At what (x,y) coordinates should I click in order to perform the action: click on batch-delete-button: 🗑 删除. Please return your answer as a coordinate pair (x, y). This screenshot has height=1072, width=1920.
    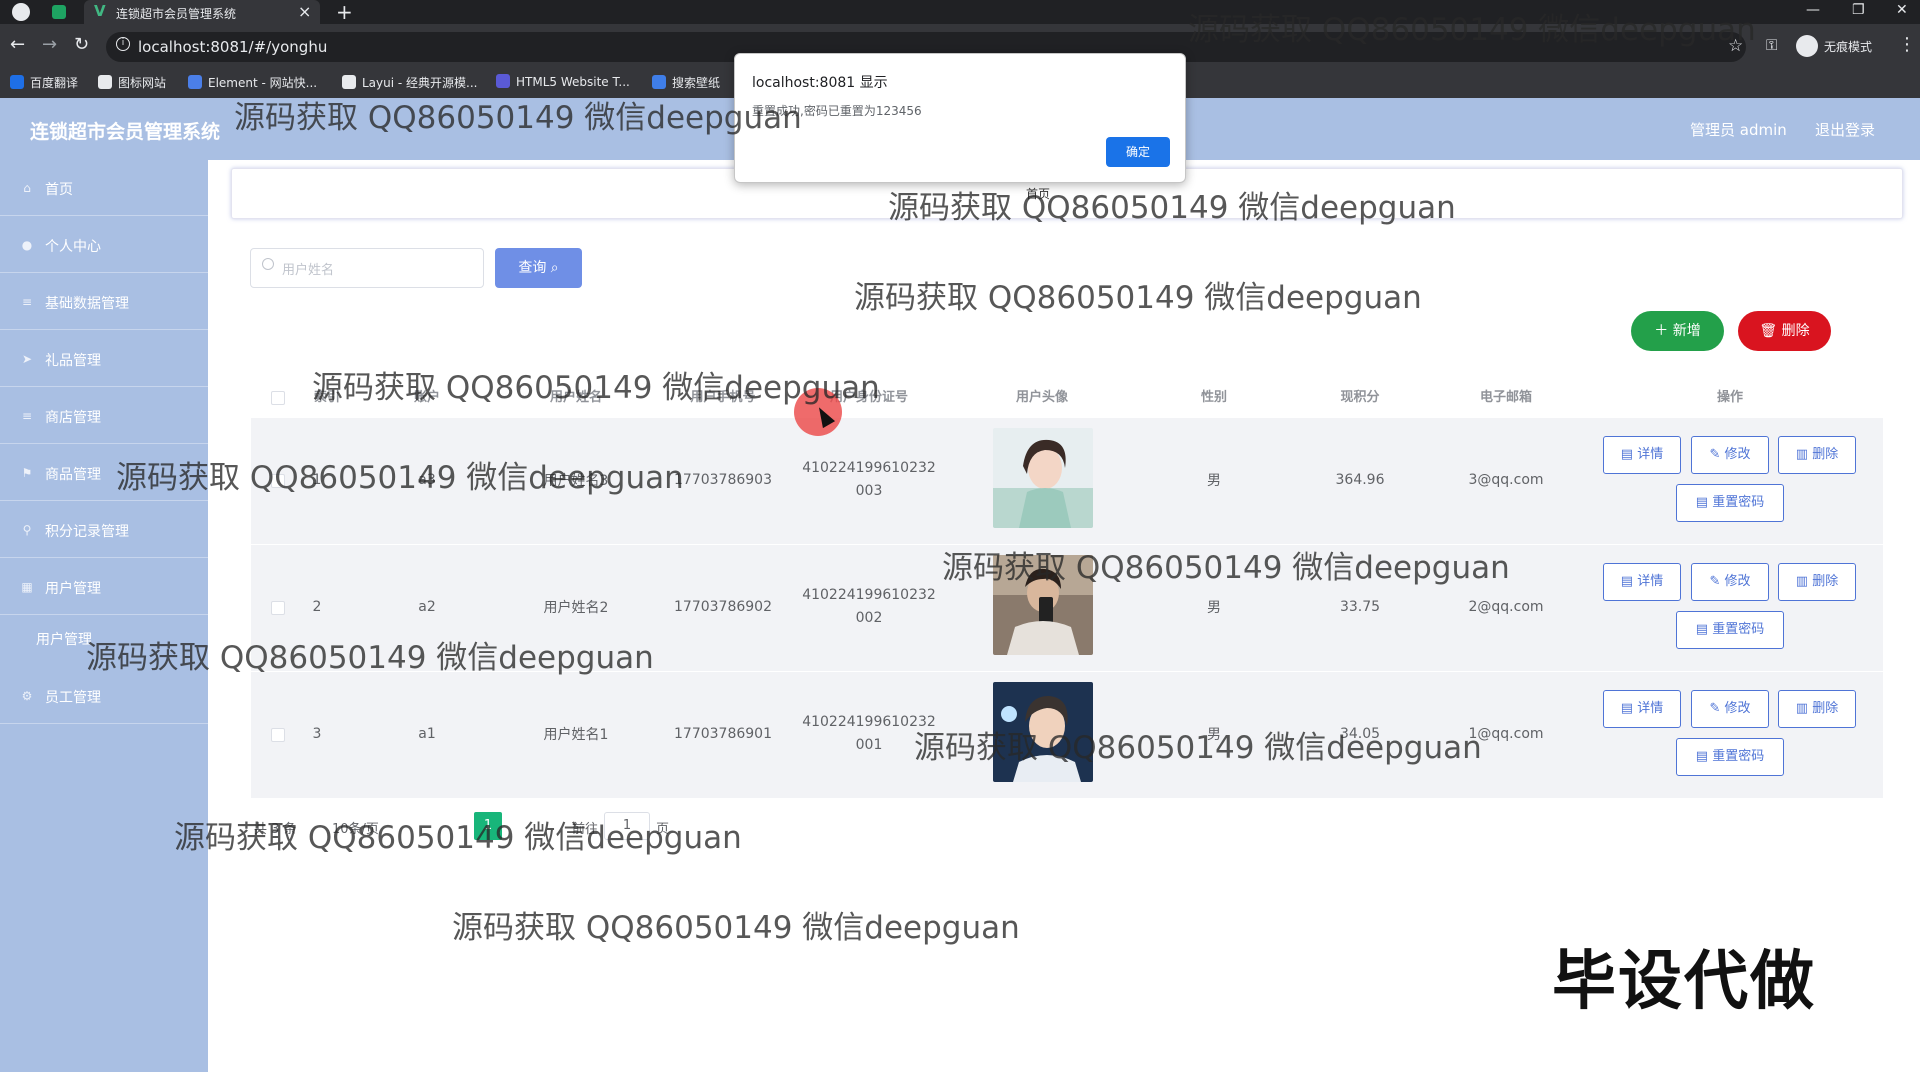
    Looking at the image, I should click on (1784, 331).